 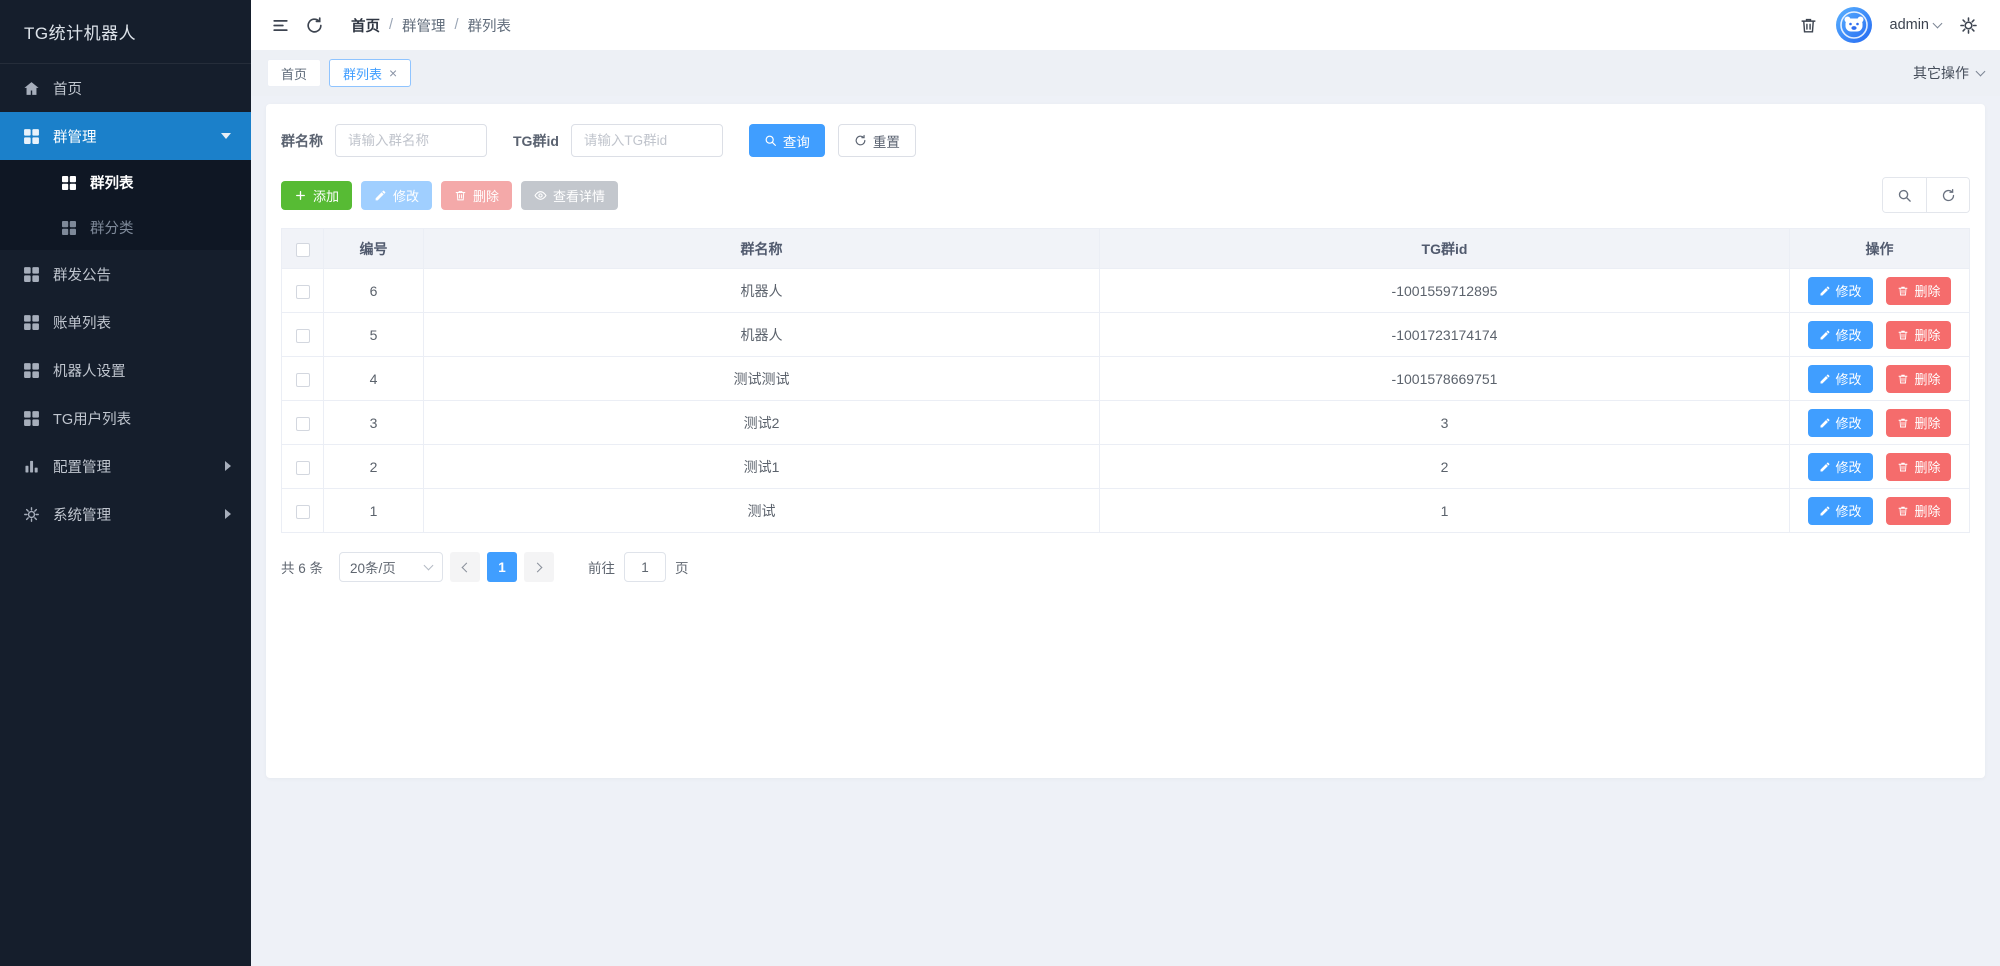 I want to click on search-icon, so click(x=1904, y=195).